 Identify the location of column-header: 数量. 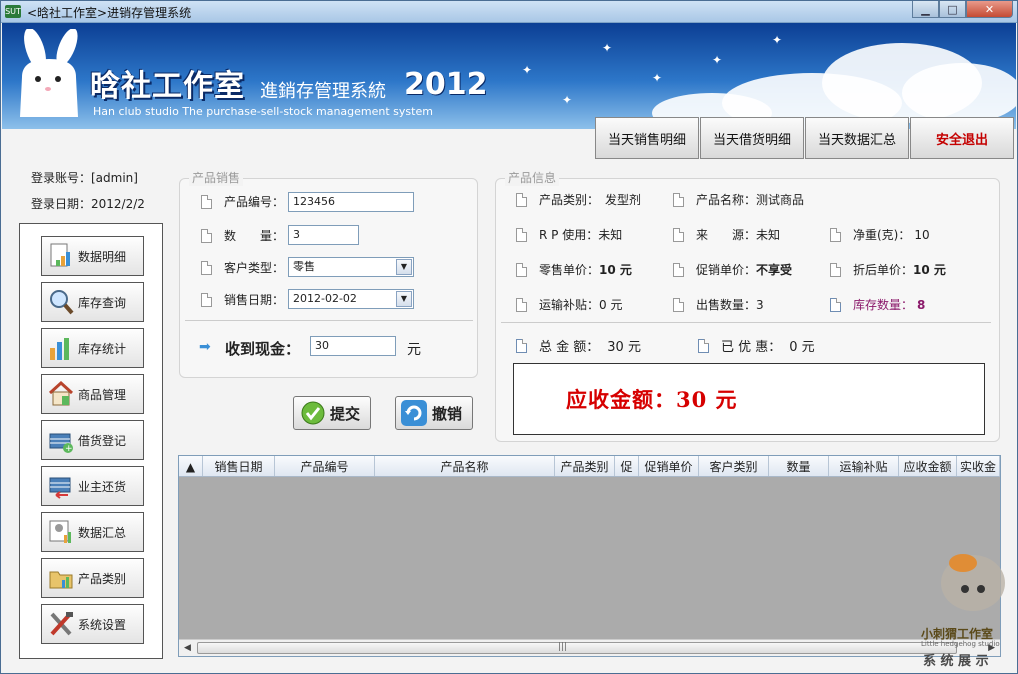
(799, 466).